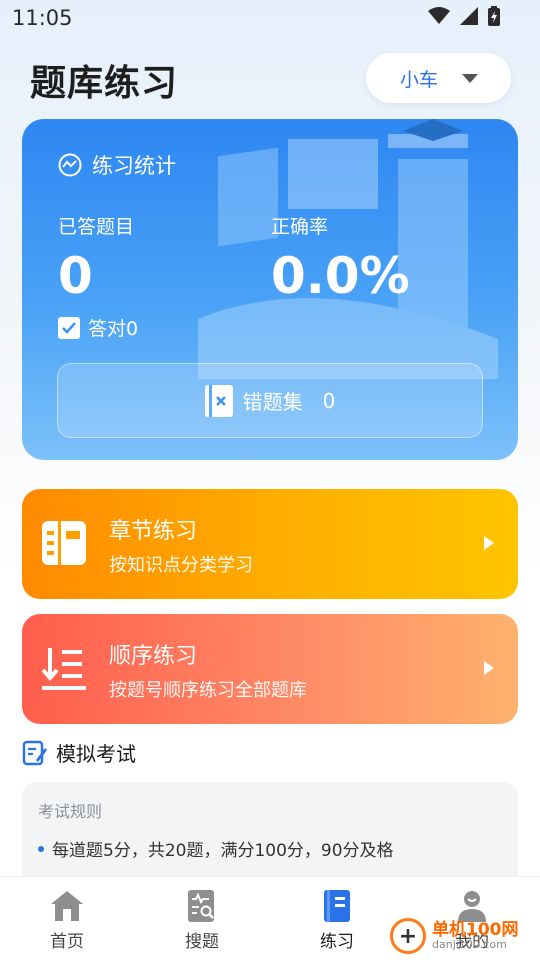  I want to click on stats-heading: 练习统计, so click(117, 165).